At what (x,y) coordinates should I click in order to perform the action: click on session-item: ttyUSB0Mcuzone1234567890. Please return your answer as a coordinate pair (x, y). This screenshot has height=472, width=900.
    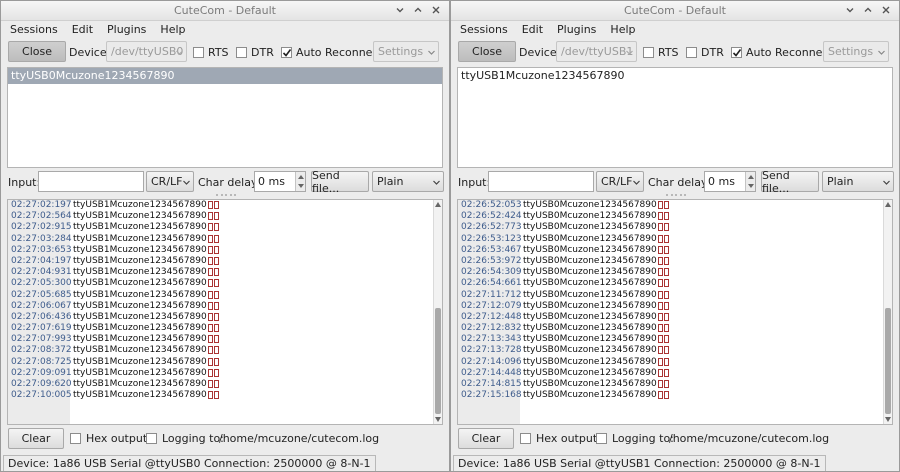
    Looking at the image, I should click on (225, 76).